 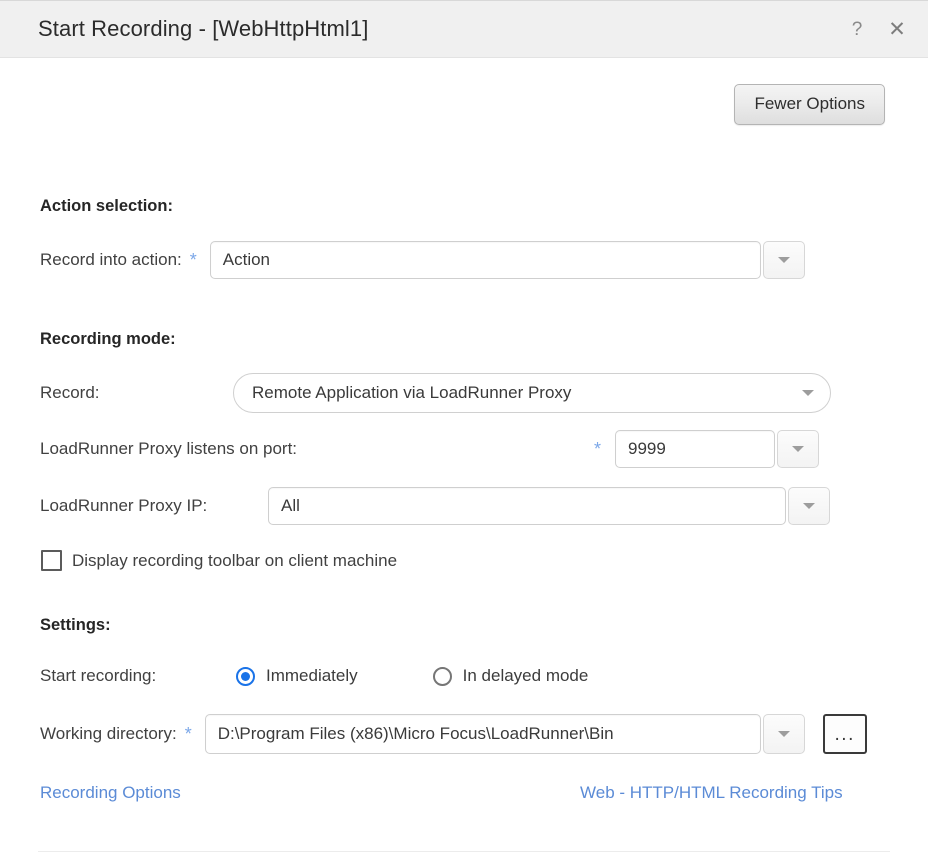 What do you see at coordinates (193, 260) in the screenshot?
I see `record-into-action-required-marker: *` at bounding box center [193, 260].